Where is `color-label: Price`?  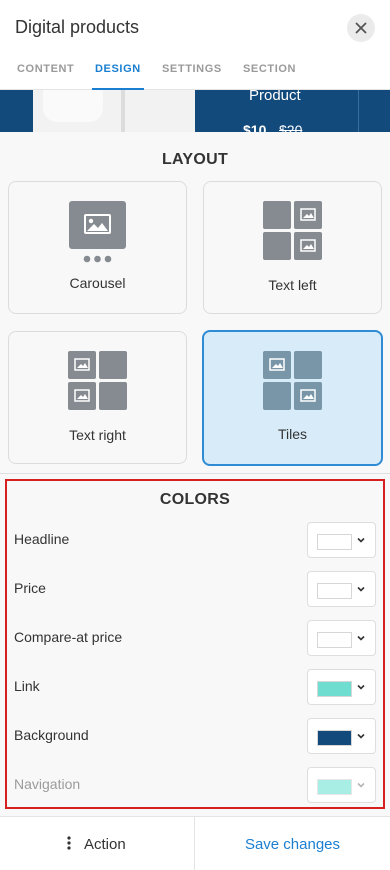
color-label: Price is located at coordinates (30, 588).